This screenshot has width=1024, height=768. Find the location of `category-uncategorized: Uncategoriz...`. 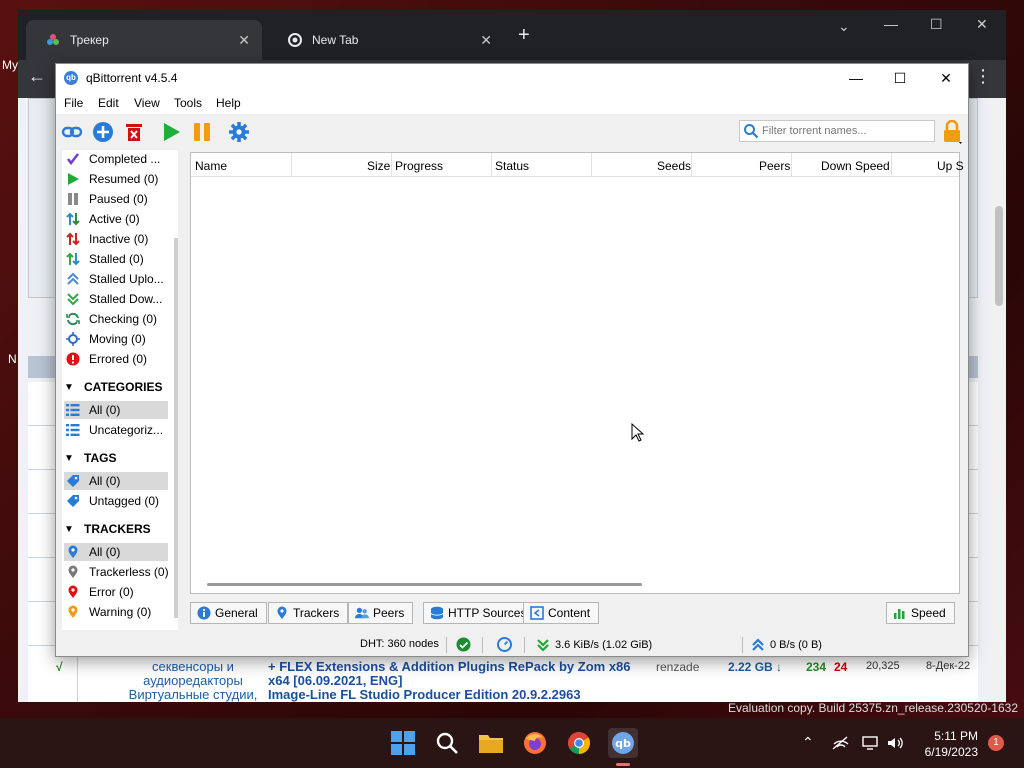

category-uncategorized: Uncategoriz... is located at coordinates (116, 430).